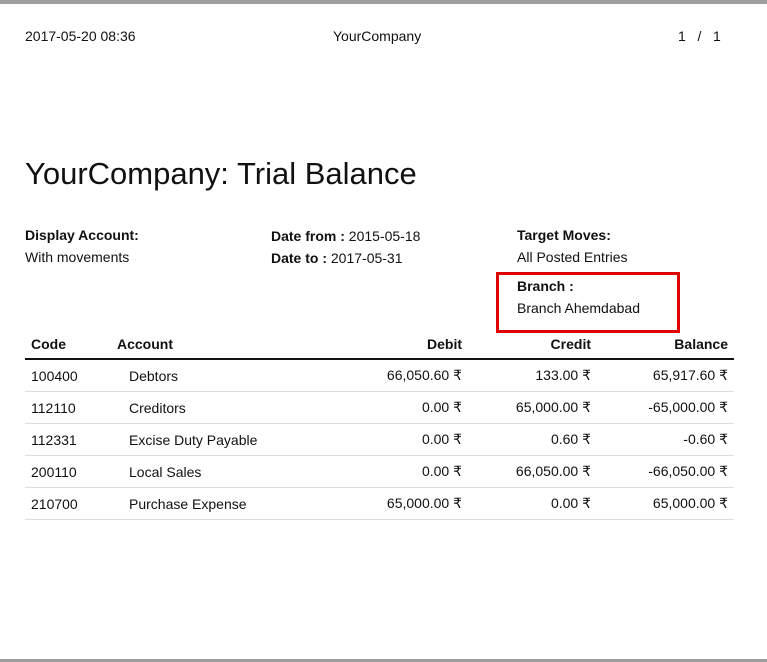 Image resolution: width=767 pixels, height=662 pixels. Describe the element at coordinates (532, 407) in the screenshot. I see `cell-credit: 65,000.00 ₹` at that location.